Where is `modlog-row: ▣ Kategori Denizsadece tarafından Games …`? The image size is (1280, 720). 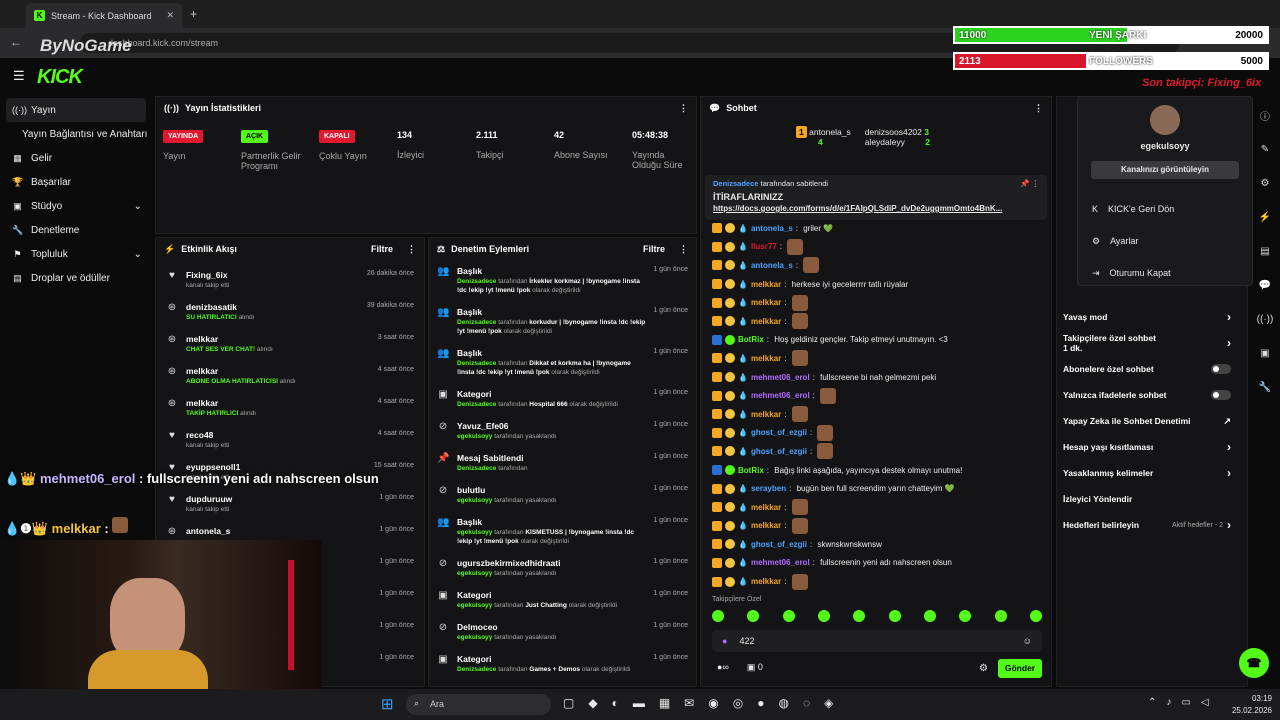 modlog-row: ▣ Kategori Denizsadece tarafından Games … is located at coordinates (562, 666).